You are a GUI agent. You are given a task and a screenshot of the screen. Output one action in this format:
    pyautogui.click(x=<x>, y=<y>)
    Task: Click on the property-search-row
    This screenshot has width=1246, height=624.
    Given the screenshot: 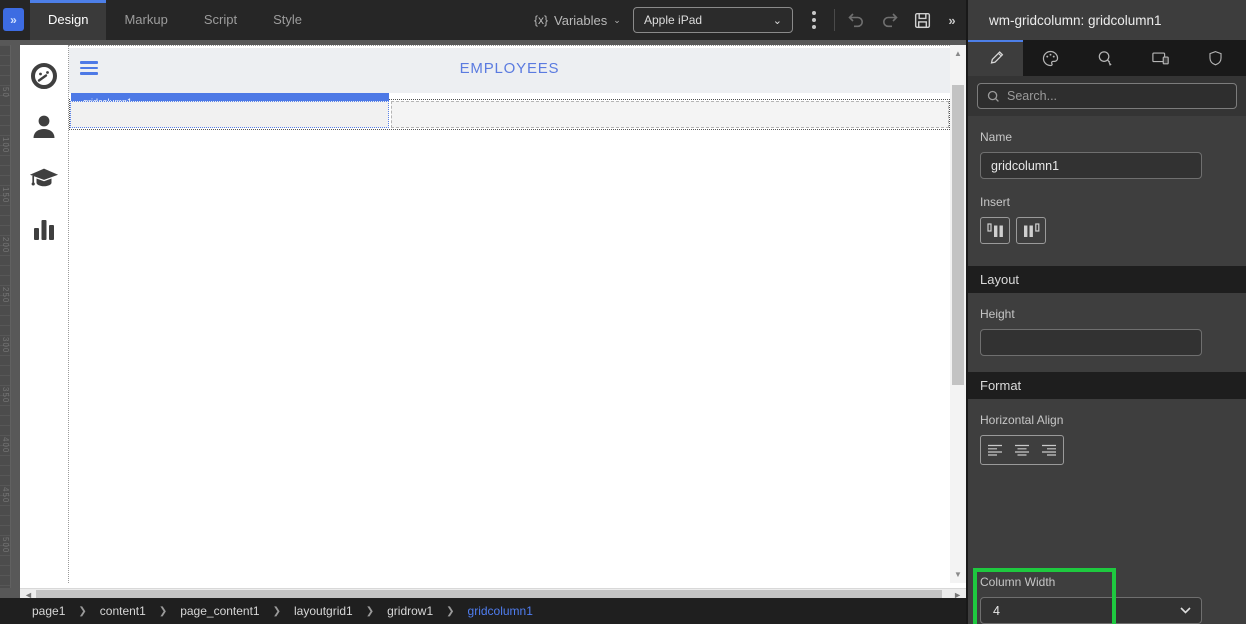 What is the action you would take?
    pyautogui.click(x=1107, y=96)
    